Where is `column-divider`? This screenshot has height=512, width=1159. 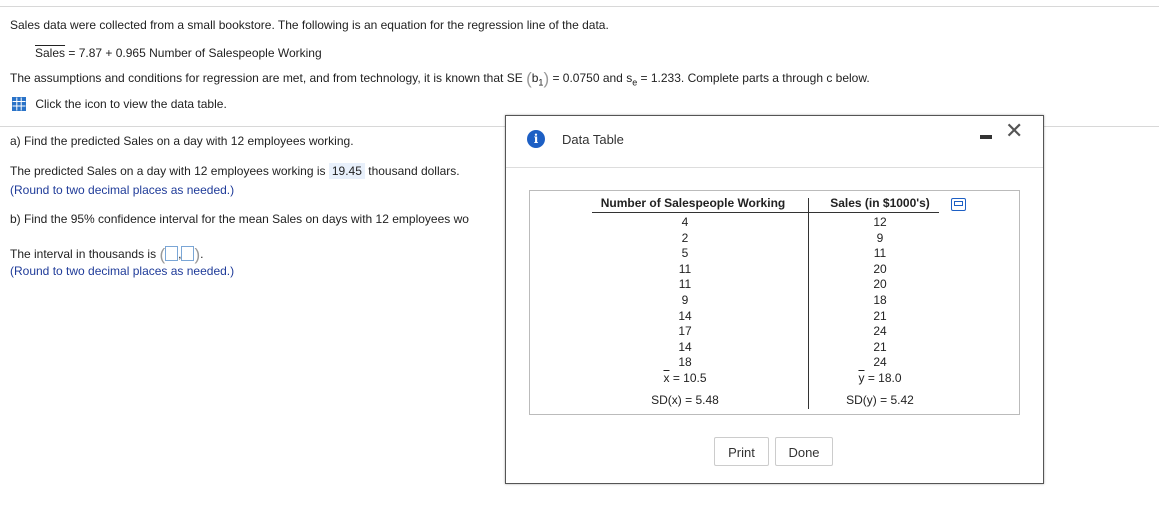
column-divider is located at coordinates (808, 303).